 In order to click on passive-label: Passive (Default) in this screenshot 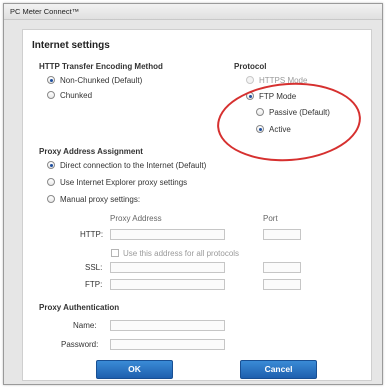, I will do `click(299, 112)`.